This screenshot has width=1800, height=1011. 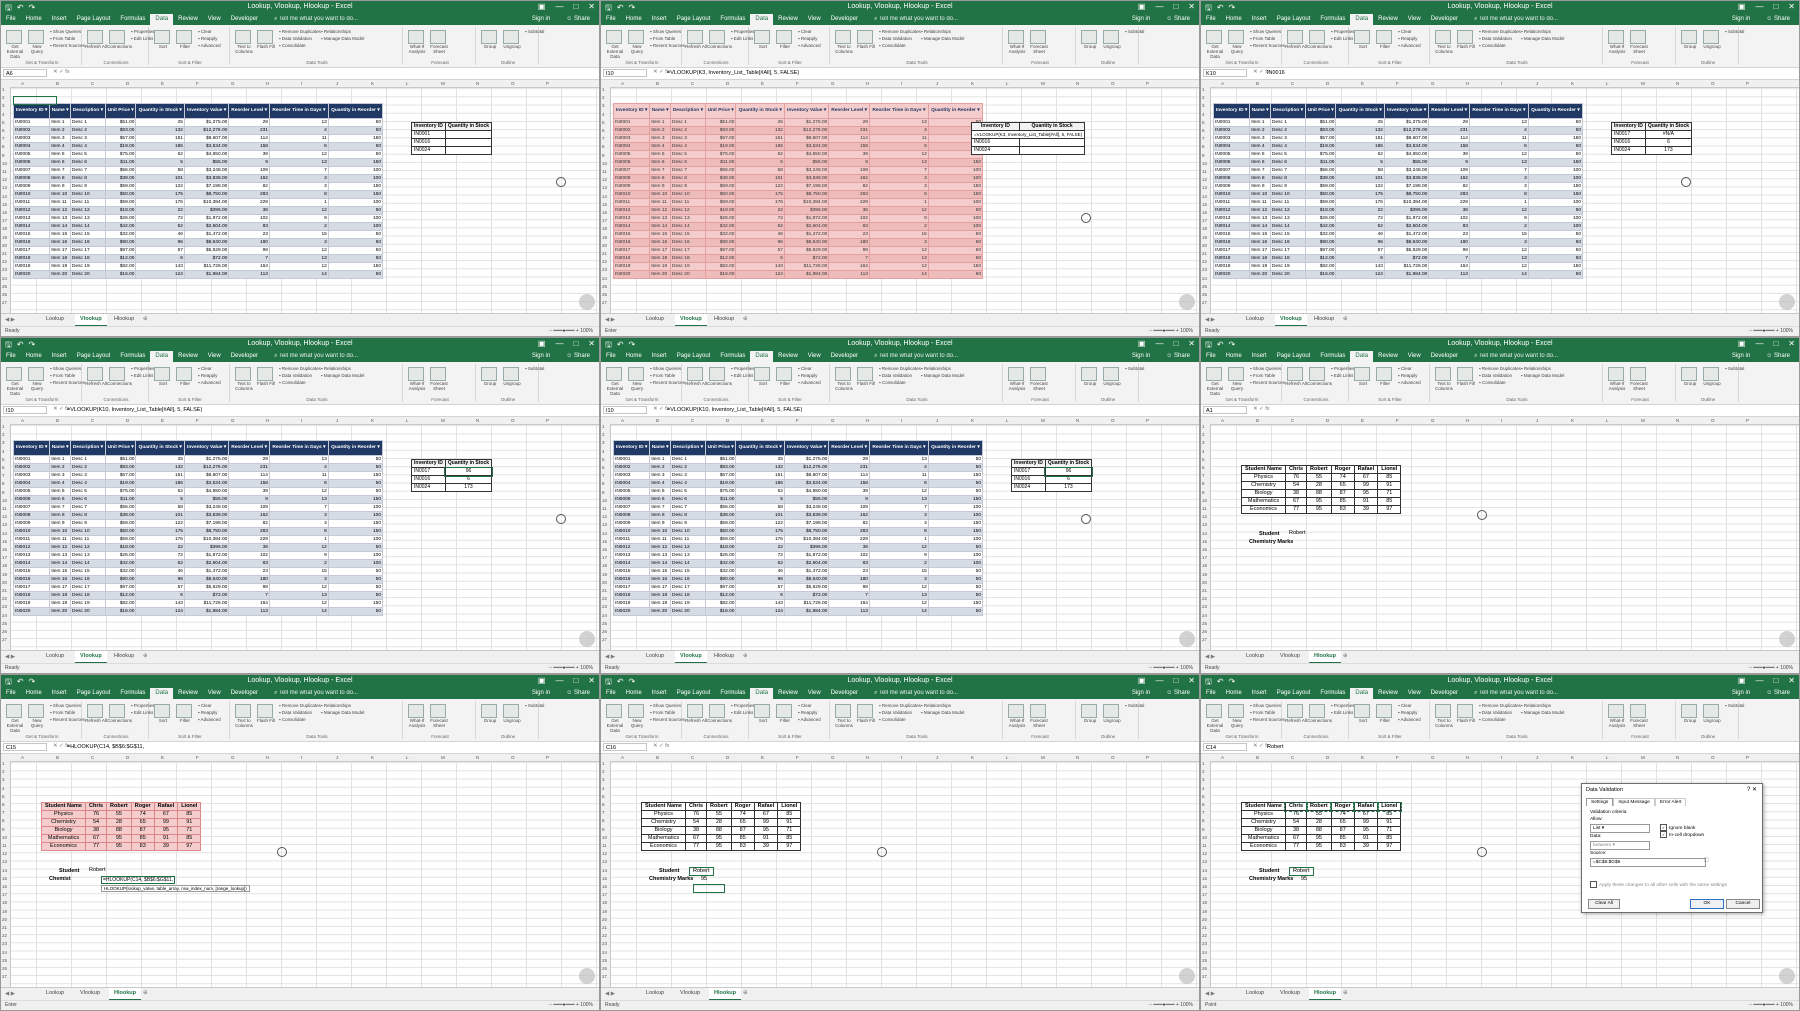 I want to click on get-external-data-button: Get External Data, so click(x=15, y=725).